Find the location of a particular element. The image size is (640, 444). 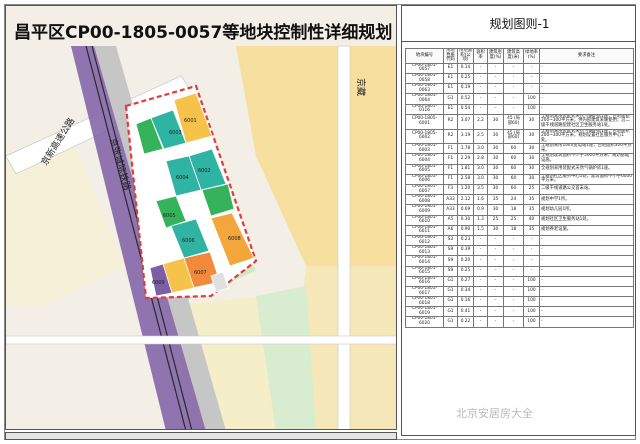

table-row: CP00-1805-6017 G1 0.34- - -100- is located at coordinates (519, 291).